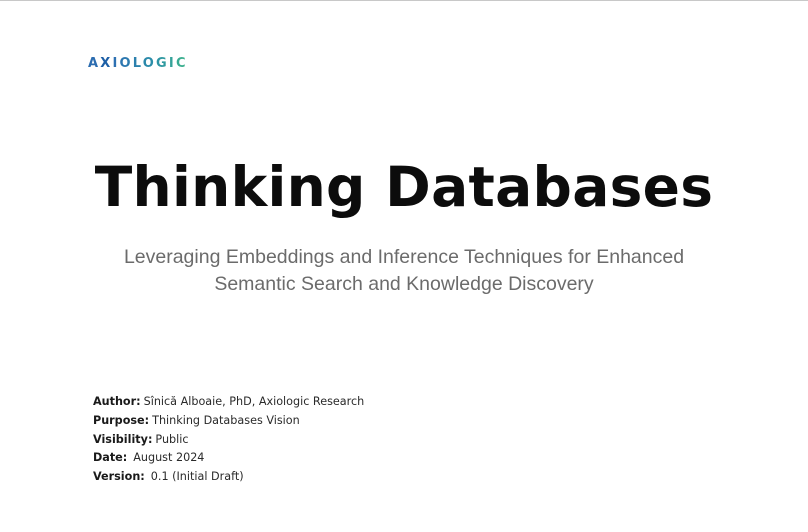 The image size is (808, 532). I want to click on meta-date-label: Date:, so click(110, 458).